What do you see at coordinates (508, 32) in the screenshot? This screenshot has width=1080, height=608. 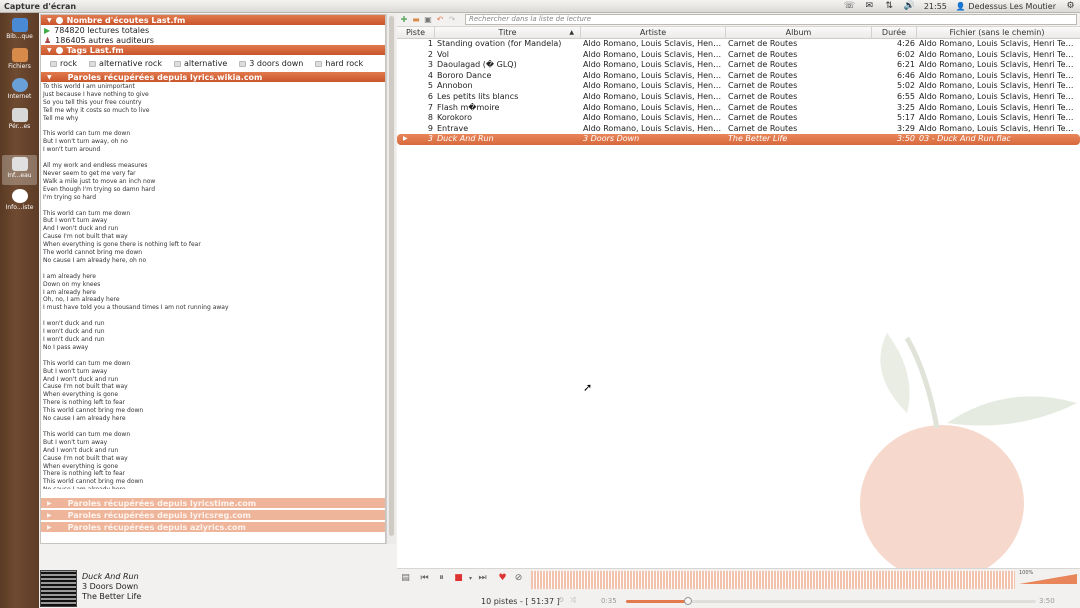 I see `column-title: Titre ▲` at bounding box center [508, 32].